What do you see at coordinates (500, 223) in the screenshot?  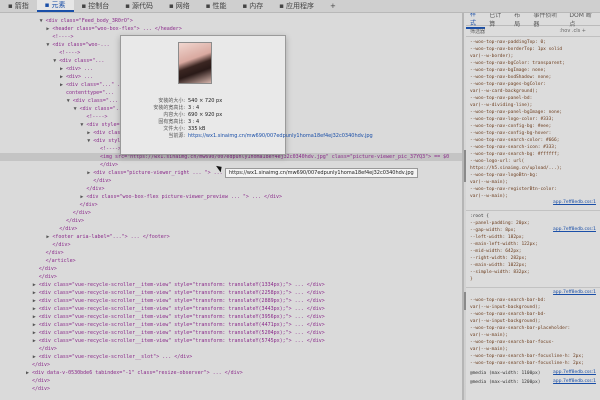 I see `css-declaration: --panel-padding: 20px;` at bounding box center [500, 223].